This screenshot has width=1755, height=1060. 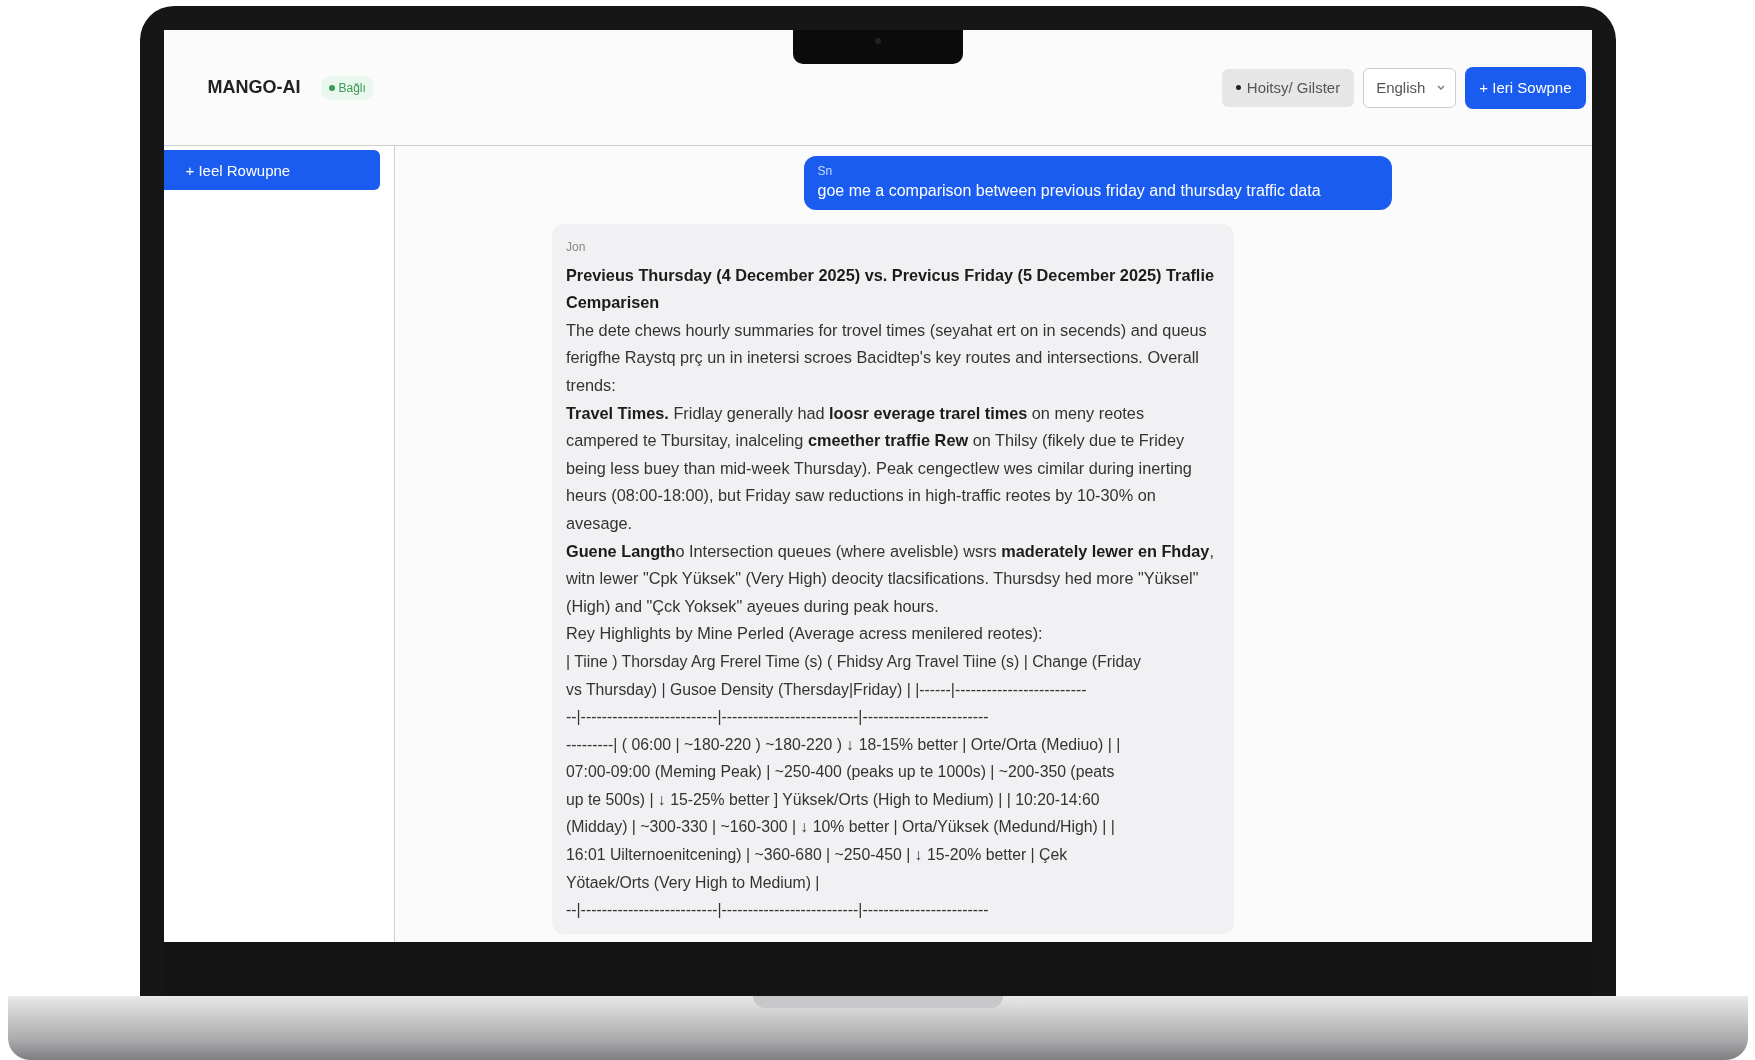 What do you see at coordinates (576, 247) in the screenshot?
I see `sender-label: Jon` at bounding box center [576, 247].